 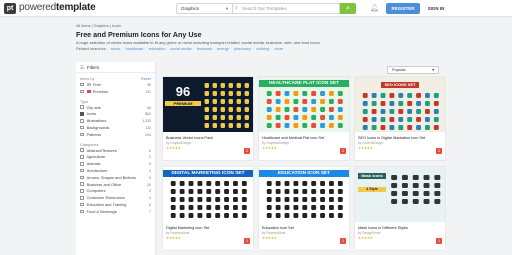 I want to click on filter-item: Premium 131, so click(x=115, y=92).